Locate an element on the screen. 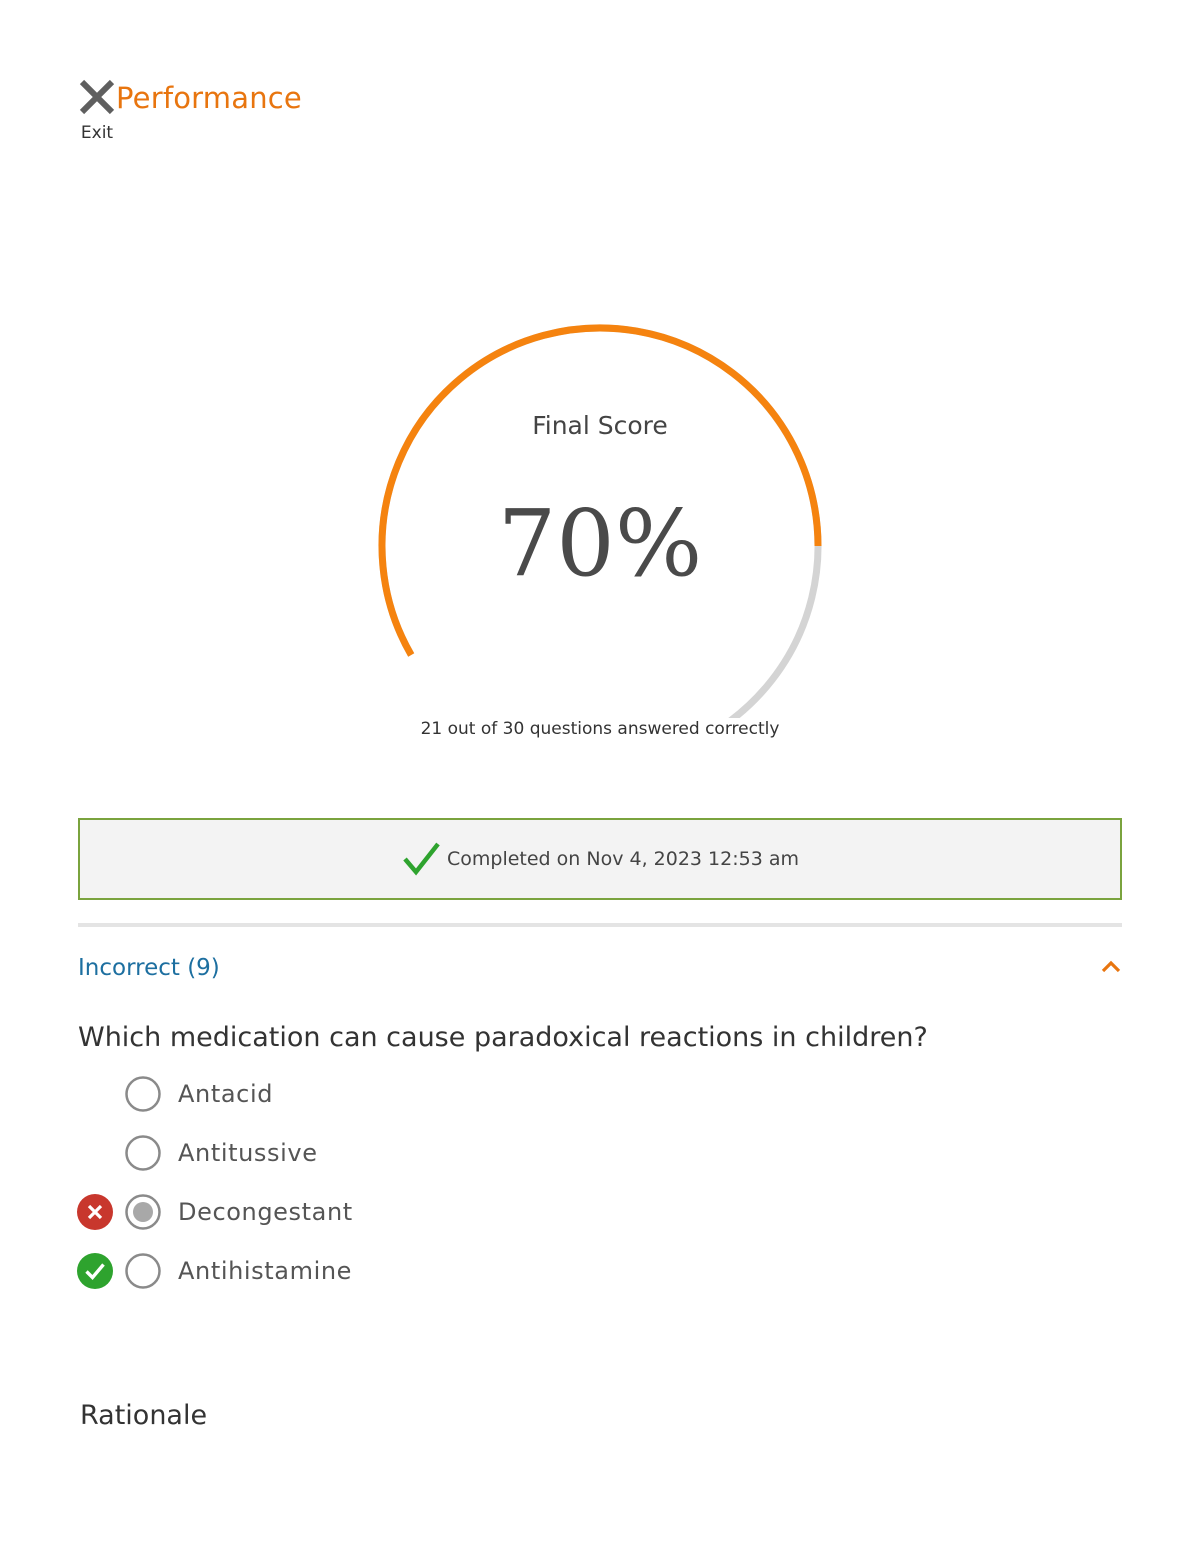  completion-text: Completed on Nov 4, 2023 12:53 am is located at coordinates (622, 859).